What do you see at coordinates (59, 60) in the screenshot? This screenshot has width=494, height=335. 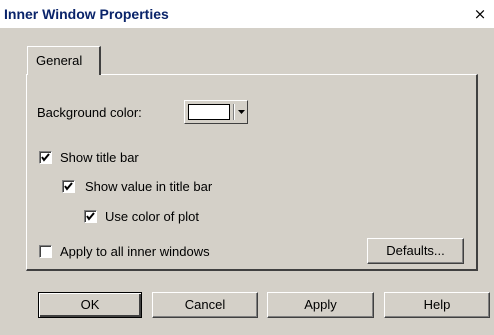 I see `tab-general-label: General` at bounding box center [59, 60].